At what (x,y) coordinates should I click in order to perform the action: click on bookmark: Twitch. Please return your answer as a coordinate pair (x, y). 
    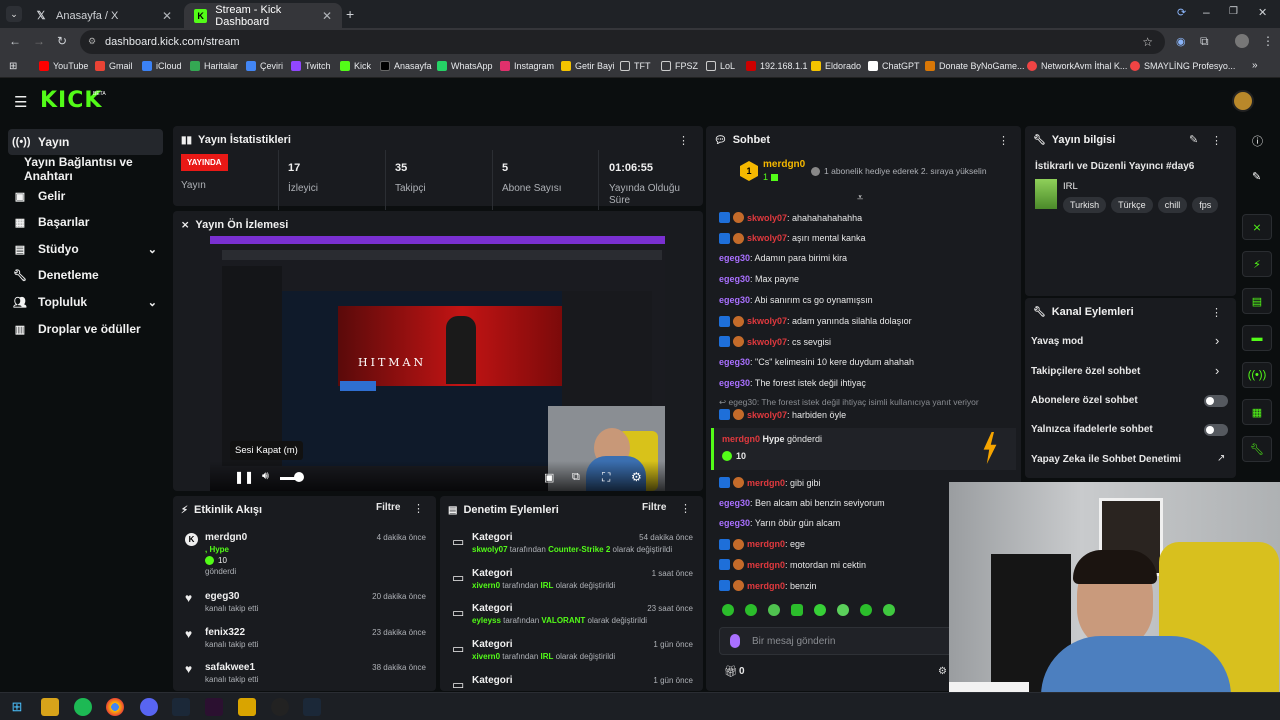
    Looking at the image, I should click on (311, 66).